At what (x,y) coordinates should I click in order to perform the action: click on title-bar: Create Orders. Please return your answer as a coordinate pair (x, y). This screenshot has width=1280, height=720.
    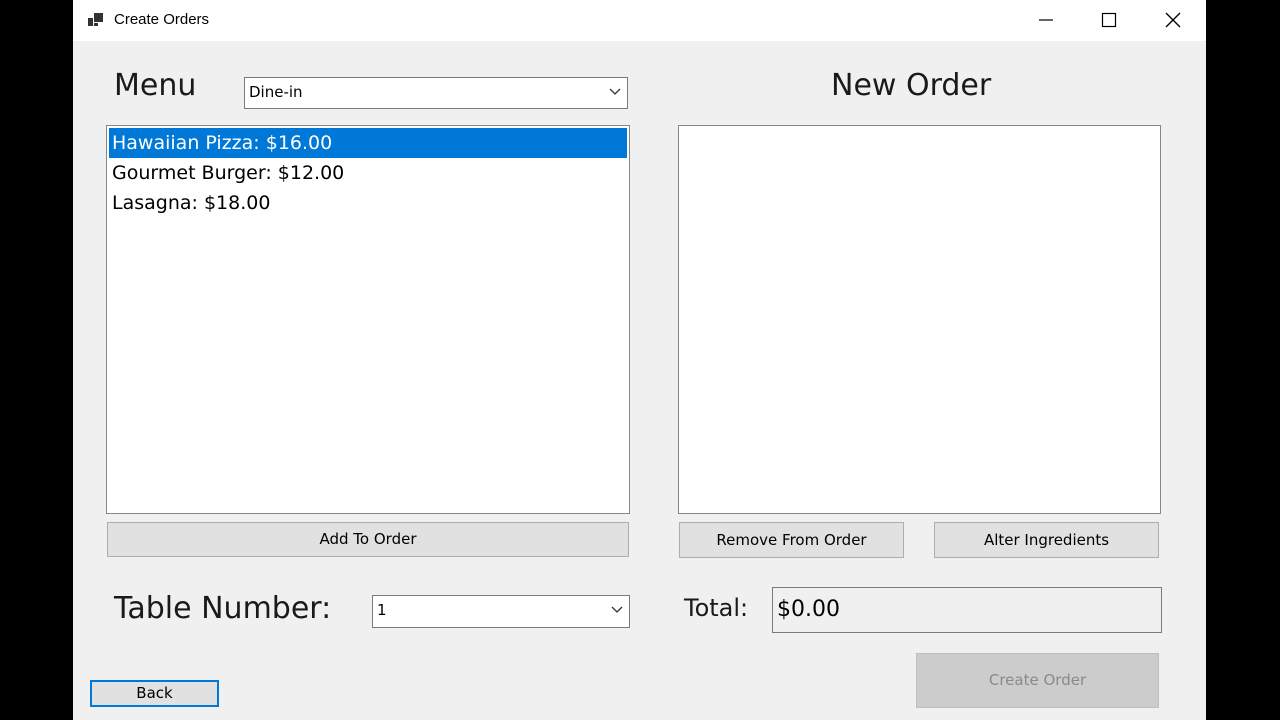
    Looking at the image, I should click on (639, 20).